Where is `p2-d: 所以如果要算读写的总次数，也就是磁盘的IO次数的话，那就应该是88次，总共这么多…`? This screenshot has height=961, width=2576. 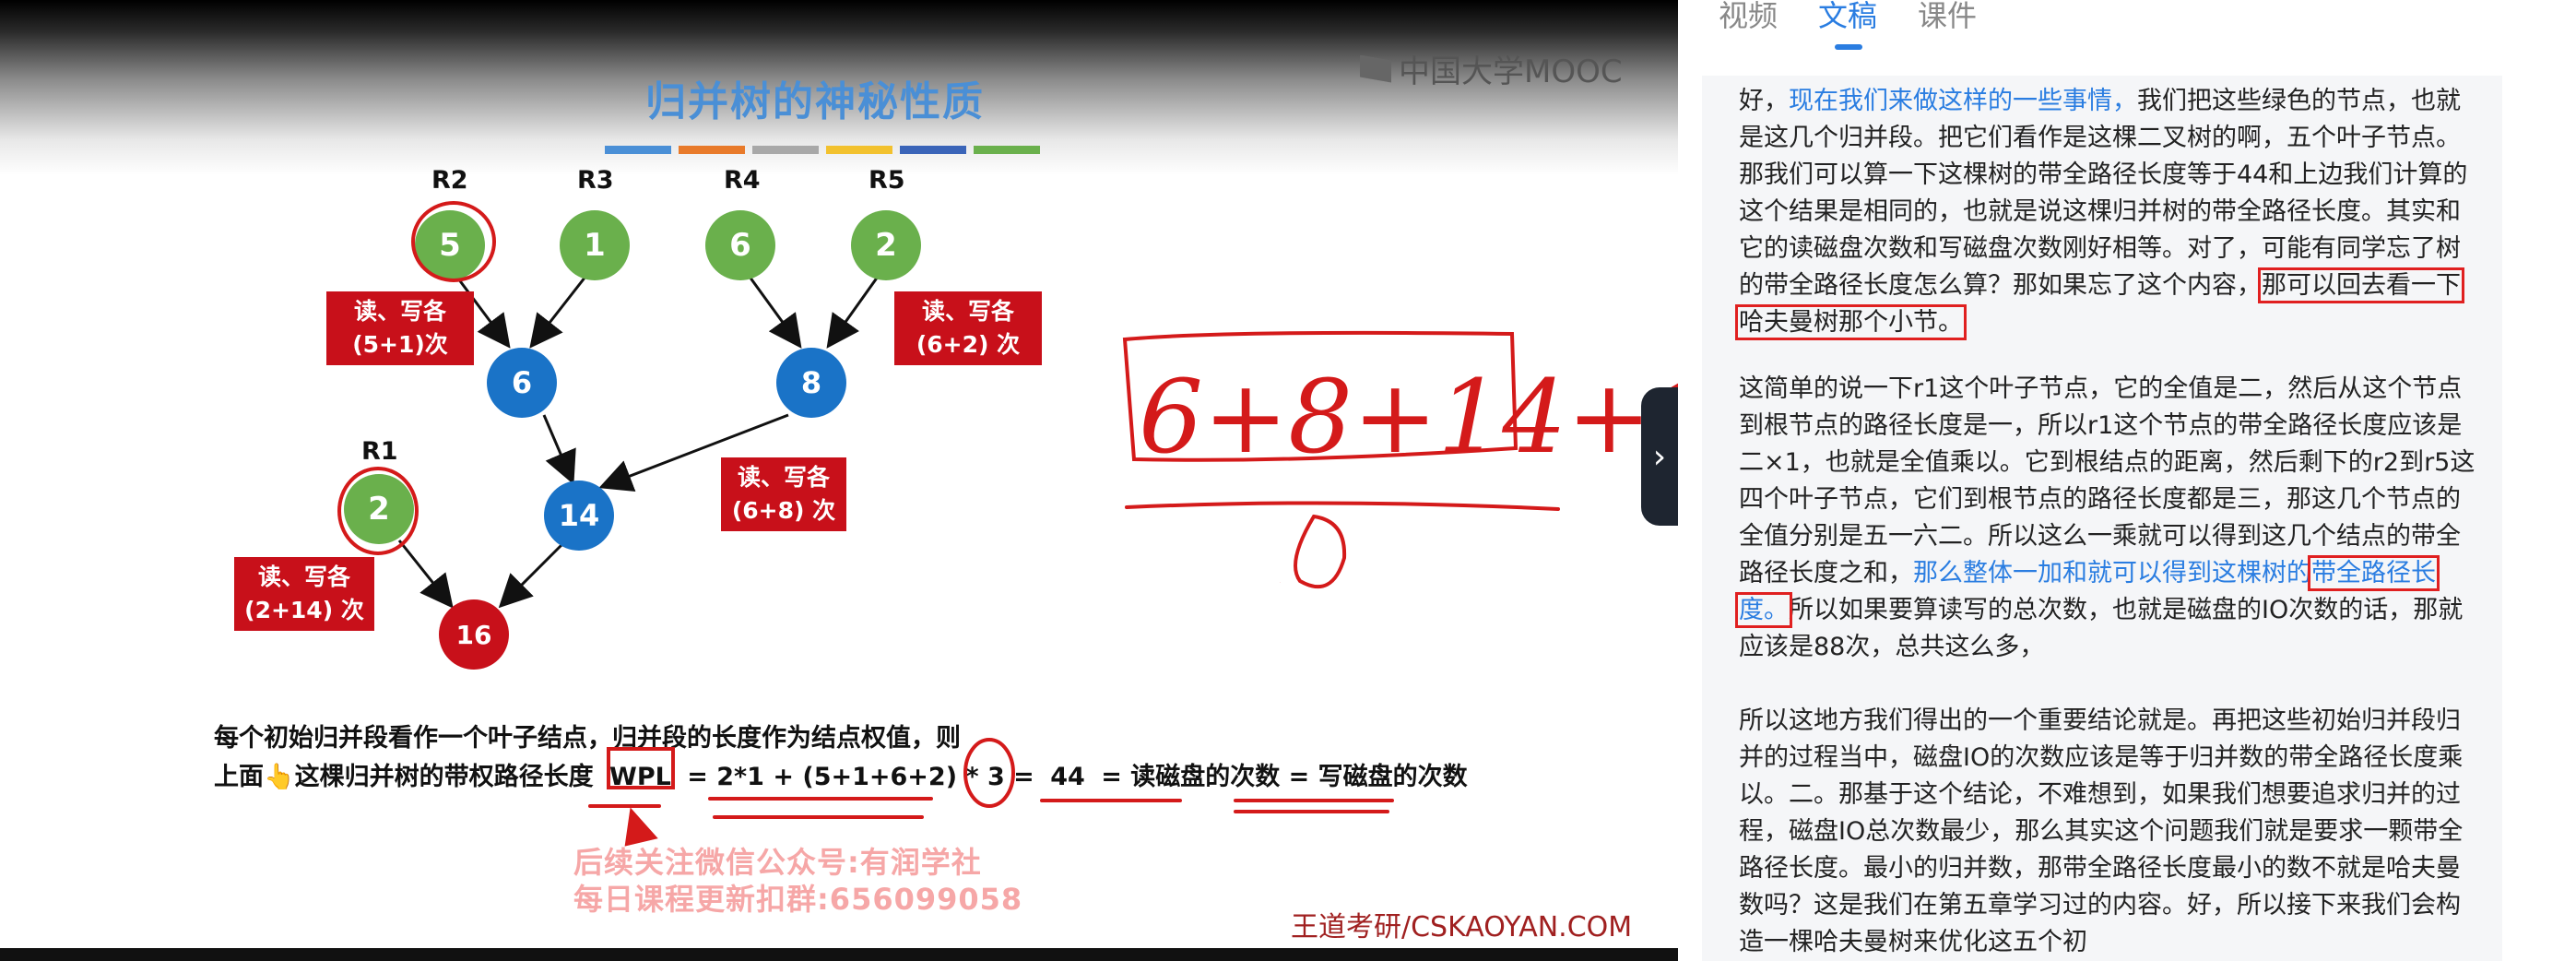 p2-d: 所以如果要算读写的总次数，也就是磁盘的IO次数的话，那就应该是88次，总共这么多… is located at coordinates (2101, 628).